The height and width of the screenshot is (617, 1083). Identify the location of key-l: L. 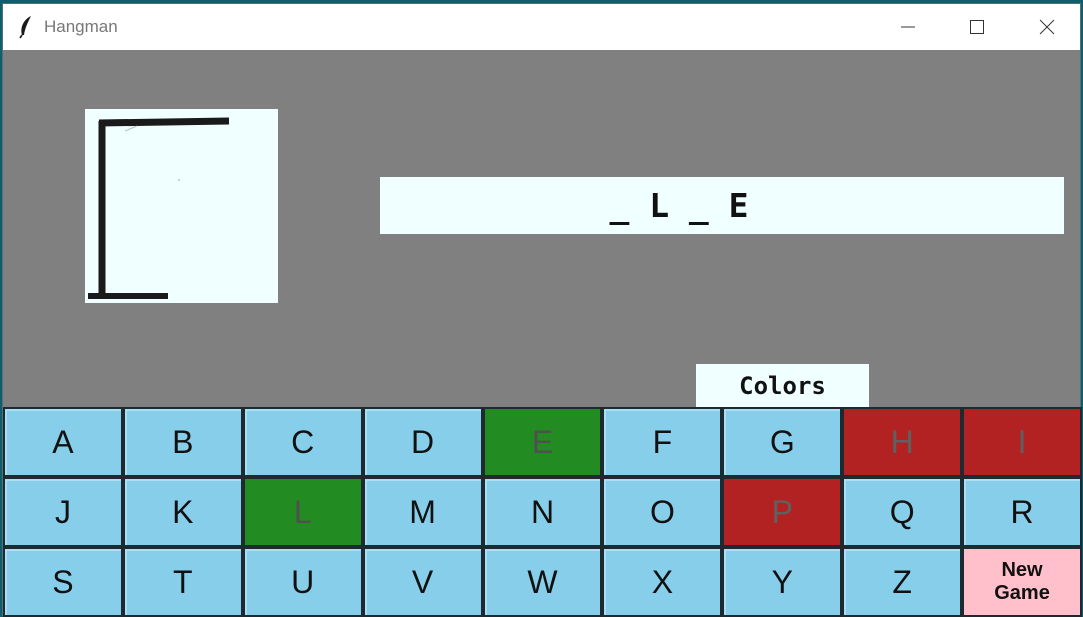
(302, 512).